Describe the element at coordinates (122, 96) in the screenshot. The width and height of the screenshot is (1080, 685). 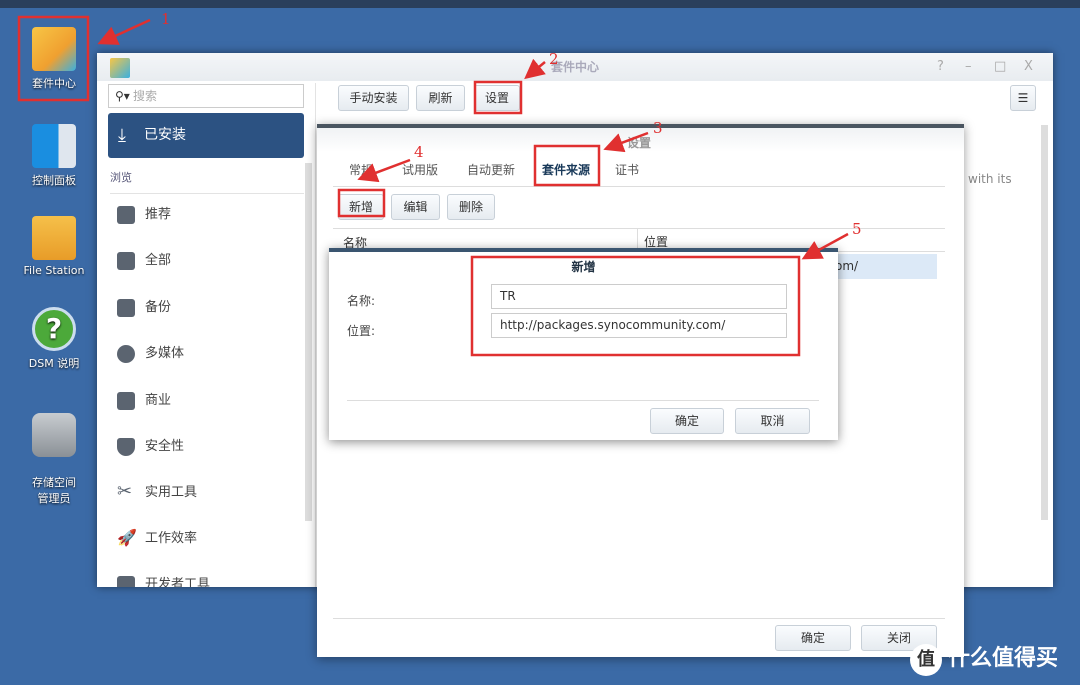
I see `search-icon: ⚲▾` at that location.